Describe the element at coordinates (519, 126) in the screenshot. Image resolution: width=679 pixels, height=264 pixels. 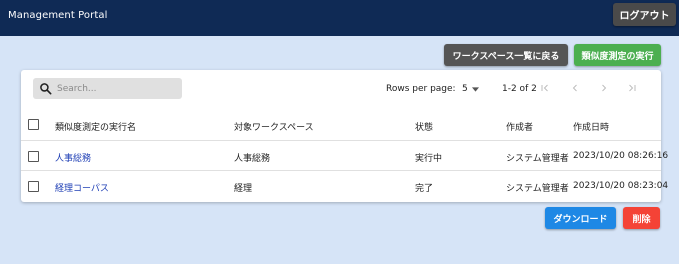
I see `column-header-creator: 作成者` at that location.